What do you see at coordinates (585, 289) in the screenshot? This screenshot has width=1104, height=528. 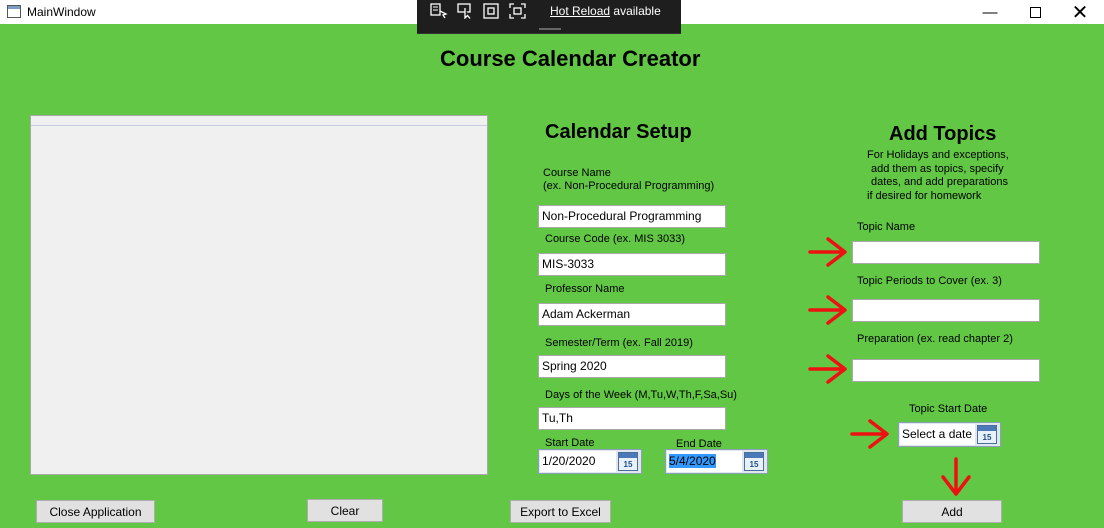 I see `professor-name-label: Professor Name` at bounding box center [585, 289].